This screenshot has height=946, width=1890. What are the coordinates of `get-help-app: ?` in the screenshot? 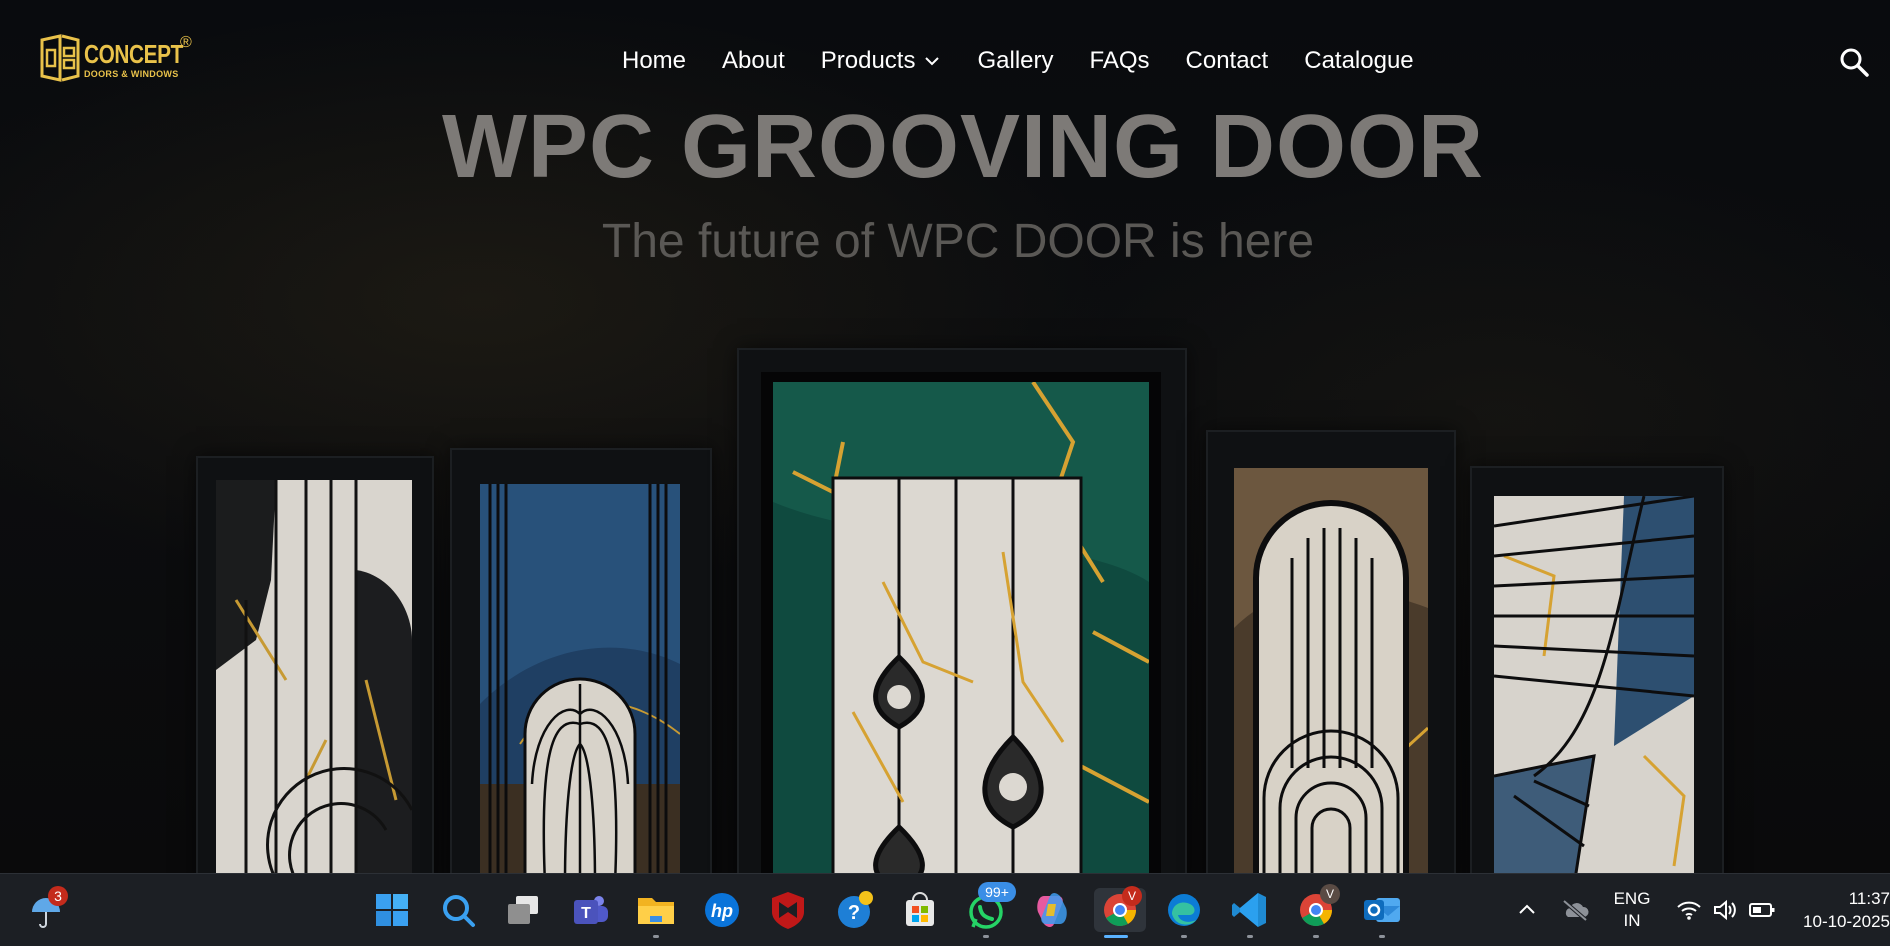 It's located at (854, 910).